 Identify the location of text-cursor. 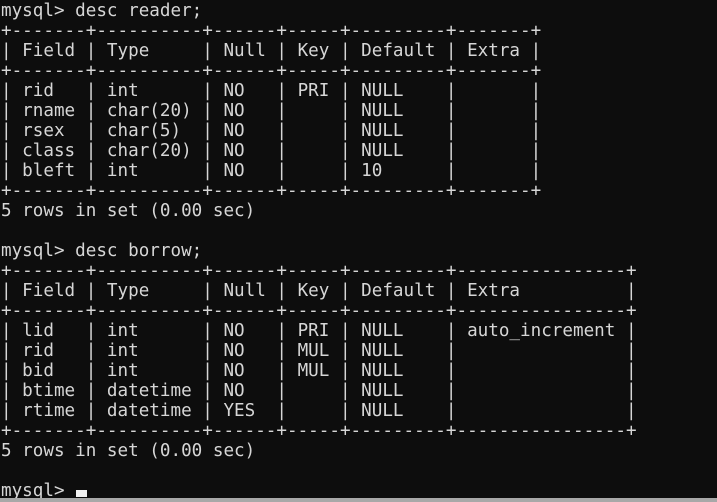
(81, 493).